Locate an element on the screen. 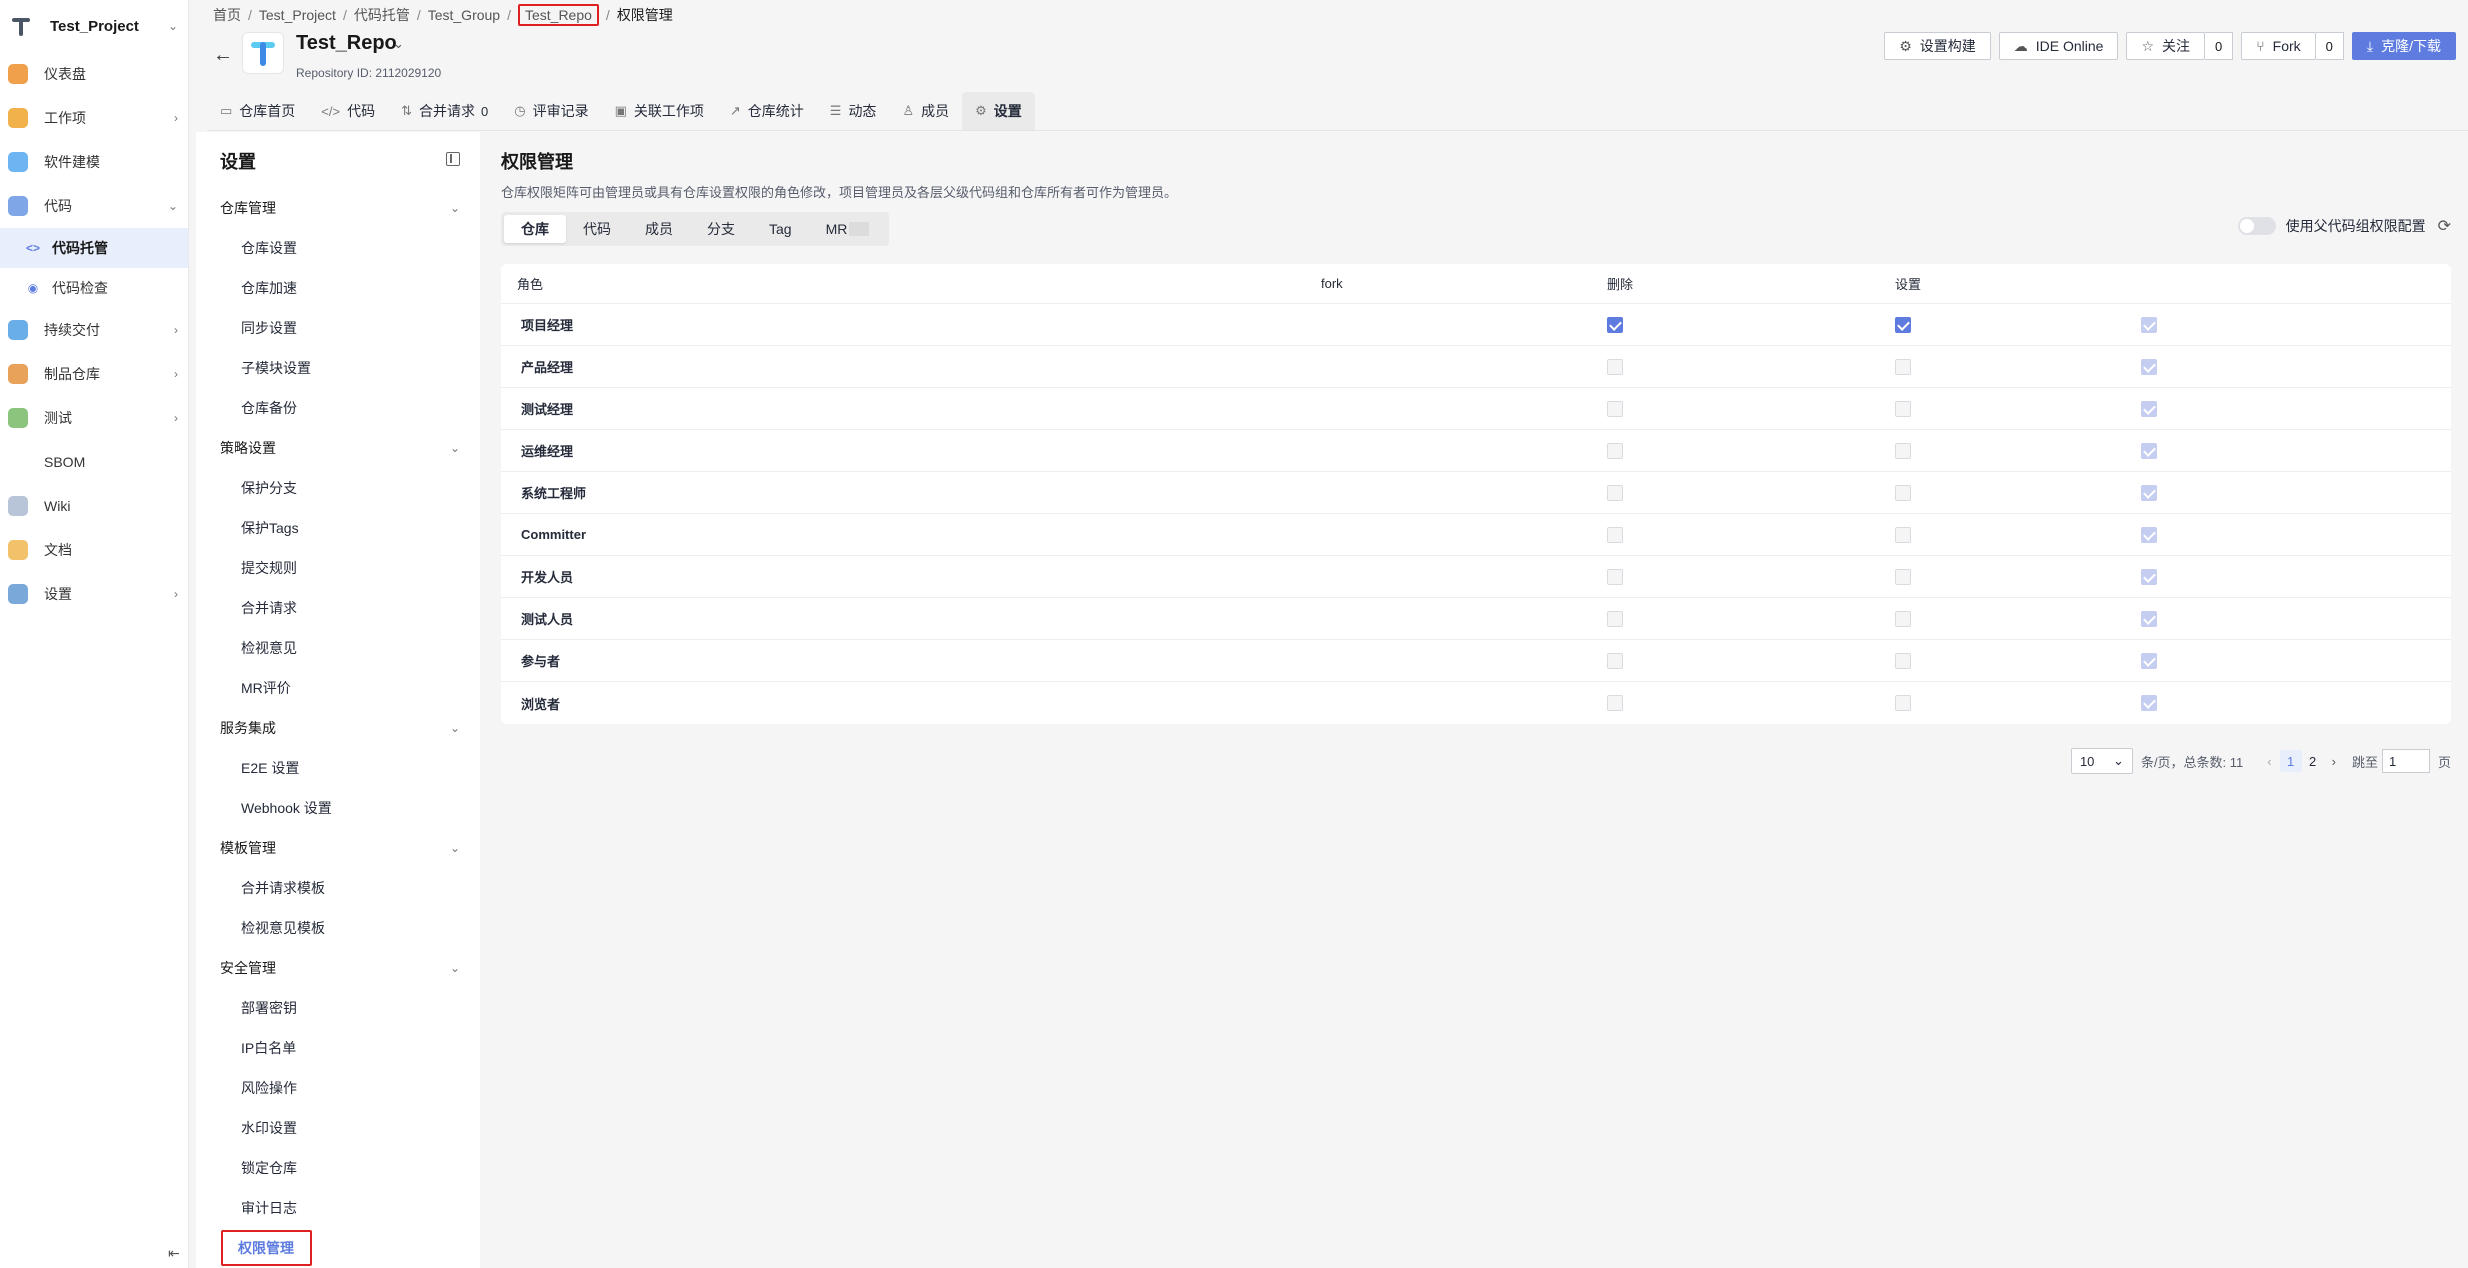  nav-subitem-label: 代码托管 is located at coordinates (80, 248).